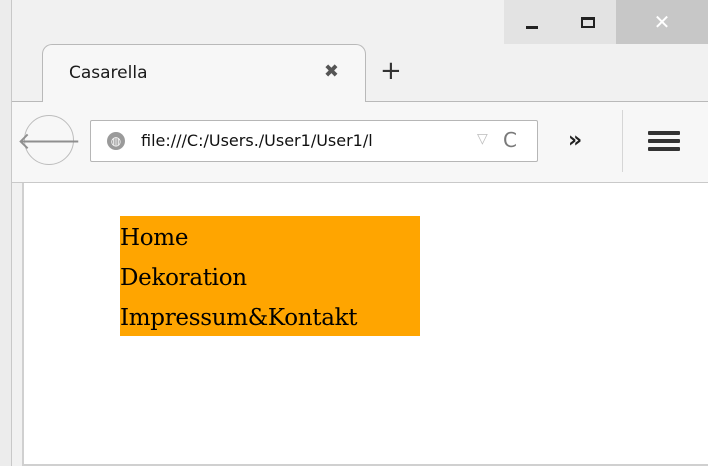 Image resolution: width=708 pixels, height=466 pixels. What do you see at coordinates (532, 27) in the screenshot?
I see `minimize-icon` at bounding box center [532, 27].